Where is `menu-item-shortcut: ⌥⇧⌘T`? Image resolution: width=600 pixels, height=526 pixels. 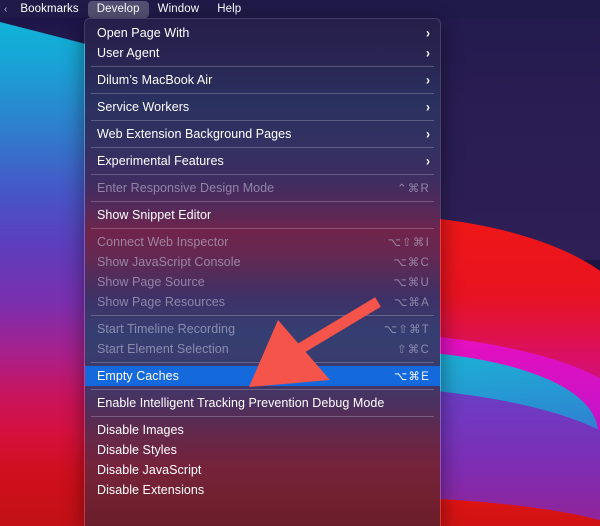
menu-item-shortcut: ⌥⇧⌘T is located at coordinates (406, 330).